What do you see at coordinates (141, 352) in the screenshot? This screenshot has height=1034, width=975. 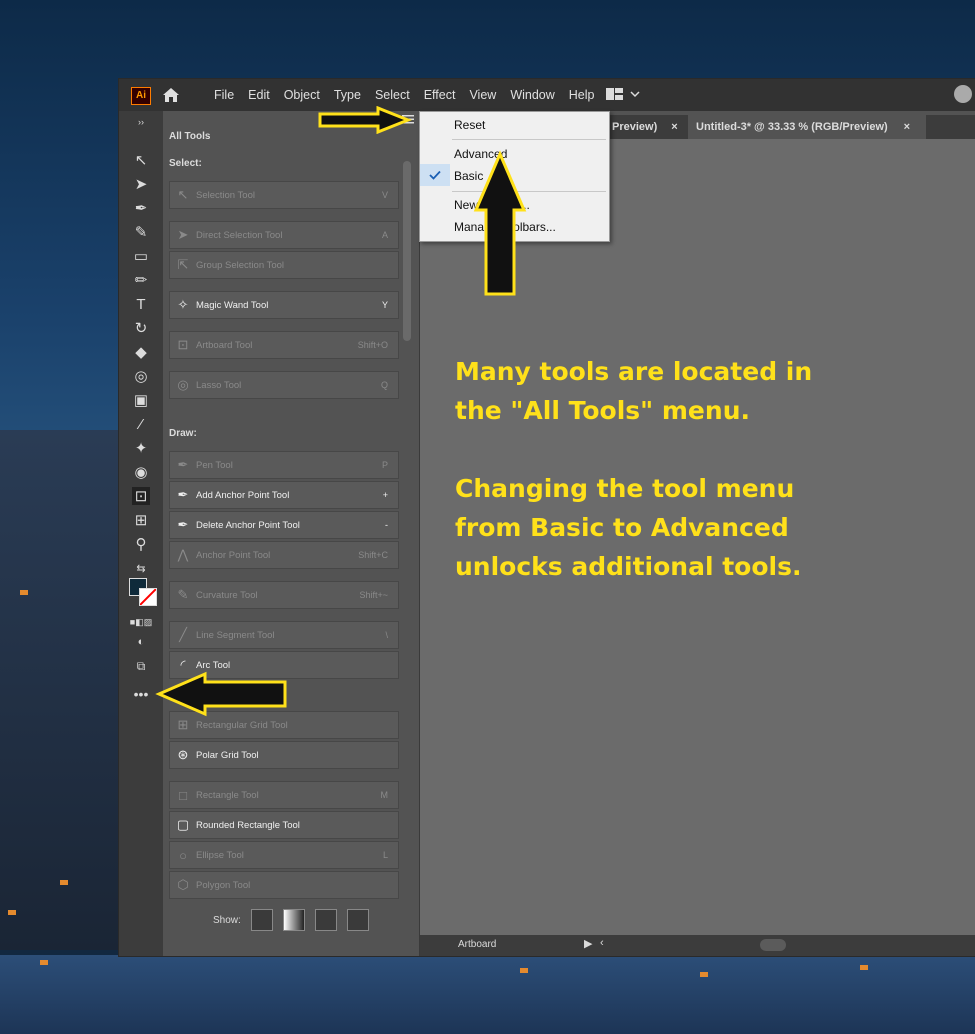 I see `eraser-tool-icon: ◆` at bounding box center [141, 352].